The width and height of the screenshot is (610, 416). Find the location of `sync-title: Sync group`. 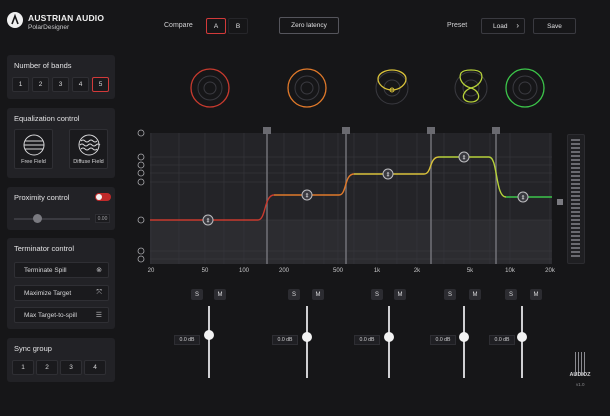

sync-title: Sync group is located at coordinates (33, 348).